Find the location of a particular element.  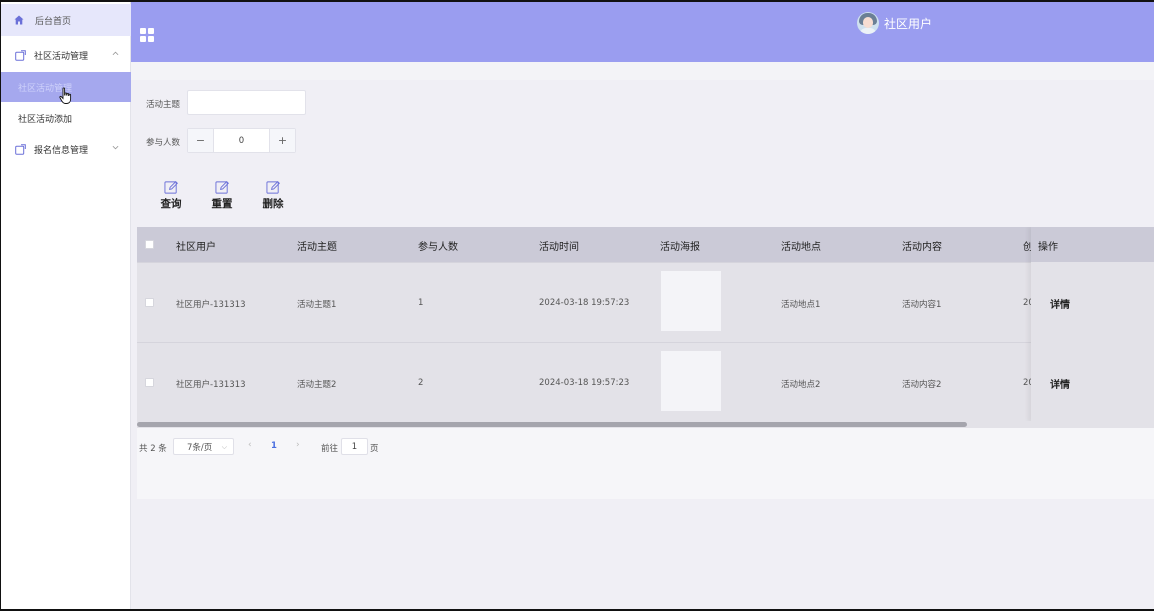

next-page-button: › is located at coordinates (298, 445).